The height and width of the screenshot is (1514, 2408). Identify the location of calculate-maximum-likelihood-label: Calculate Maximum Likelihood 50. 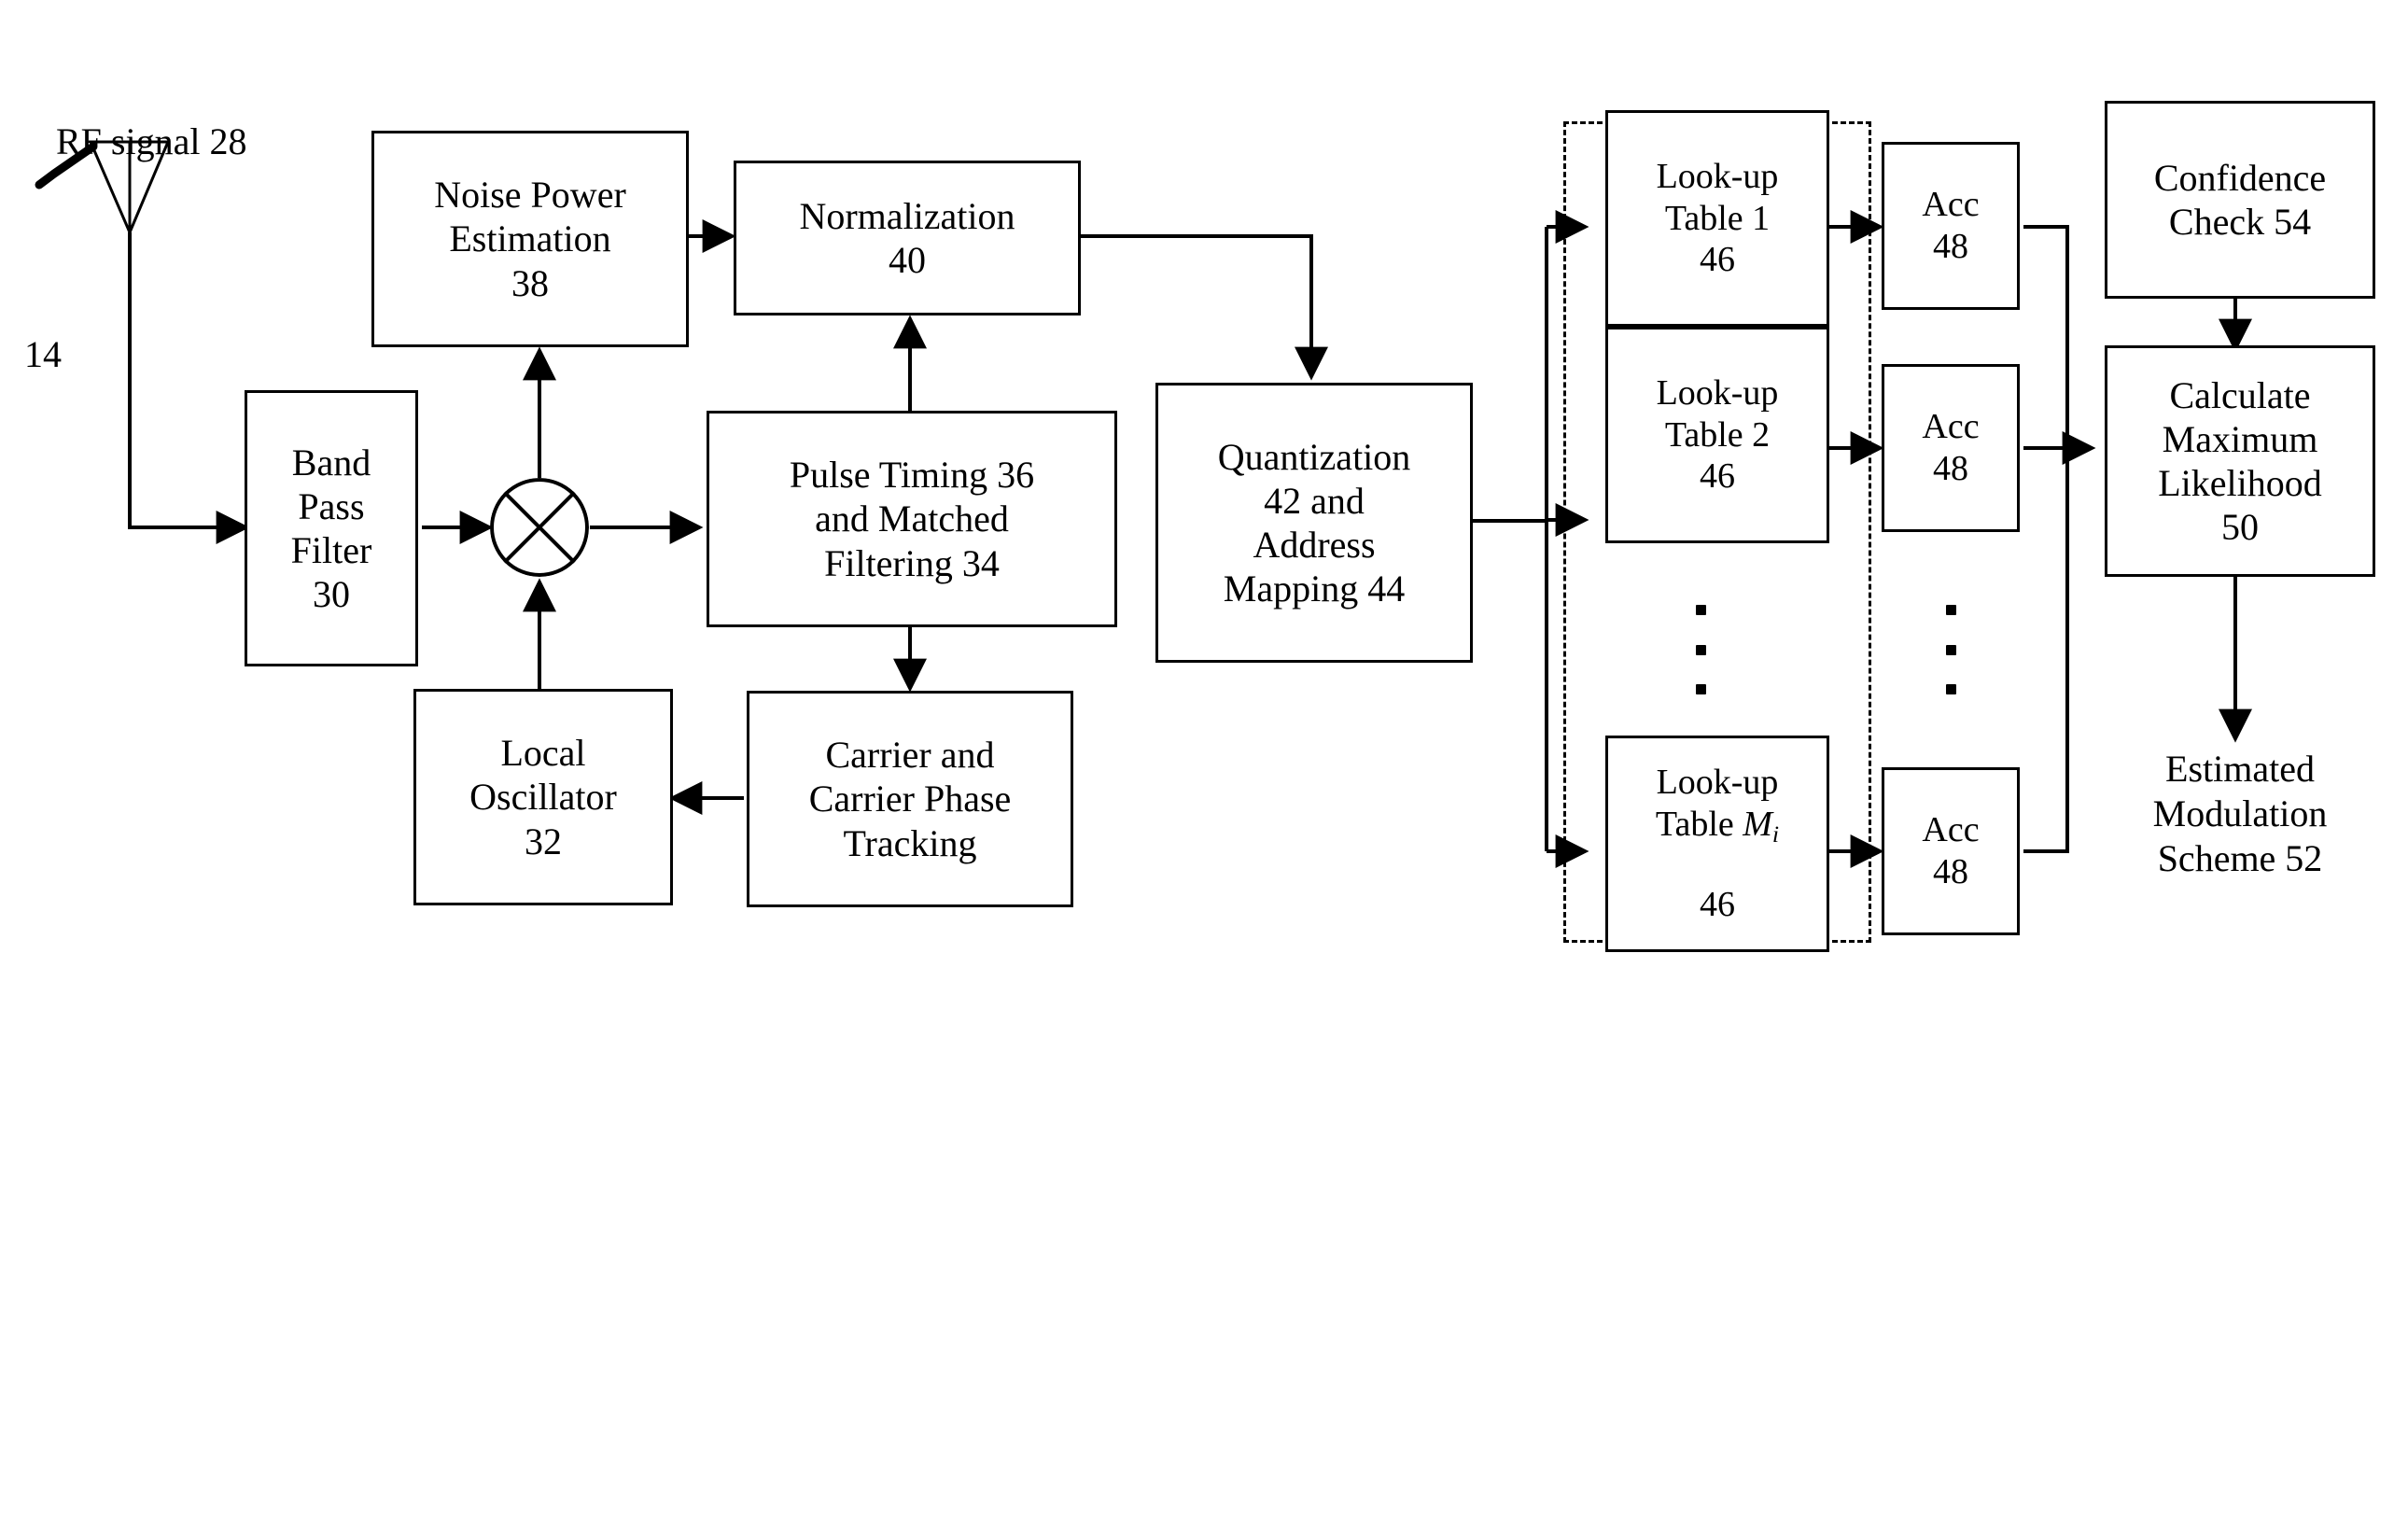
(2240, 461).